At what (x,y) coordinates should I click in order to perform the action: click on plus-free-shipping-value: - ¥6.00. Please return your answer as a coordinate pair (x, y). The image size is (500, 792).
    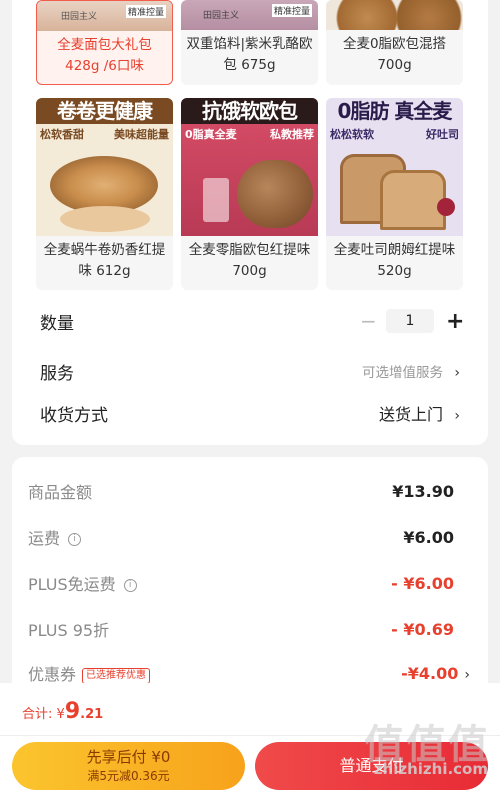
    Looking at the image, I should click on (422, 583).